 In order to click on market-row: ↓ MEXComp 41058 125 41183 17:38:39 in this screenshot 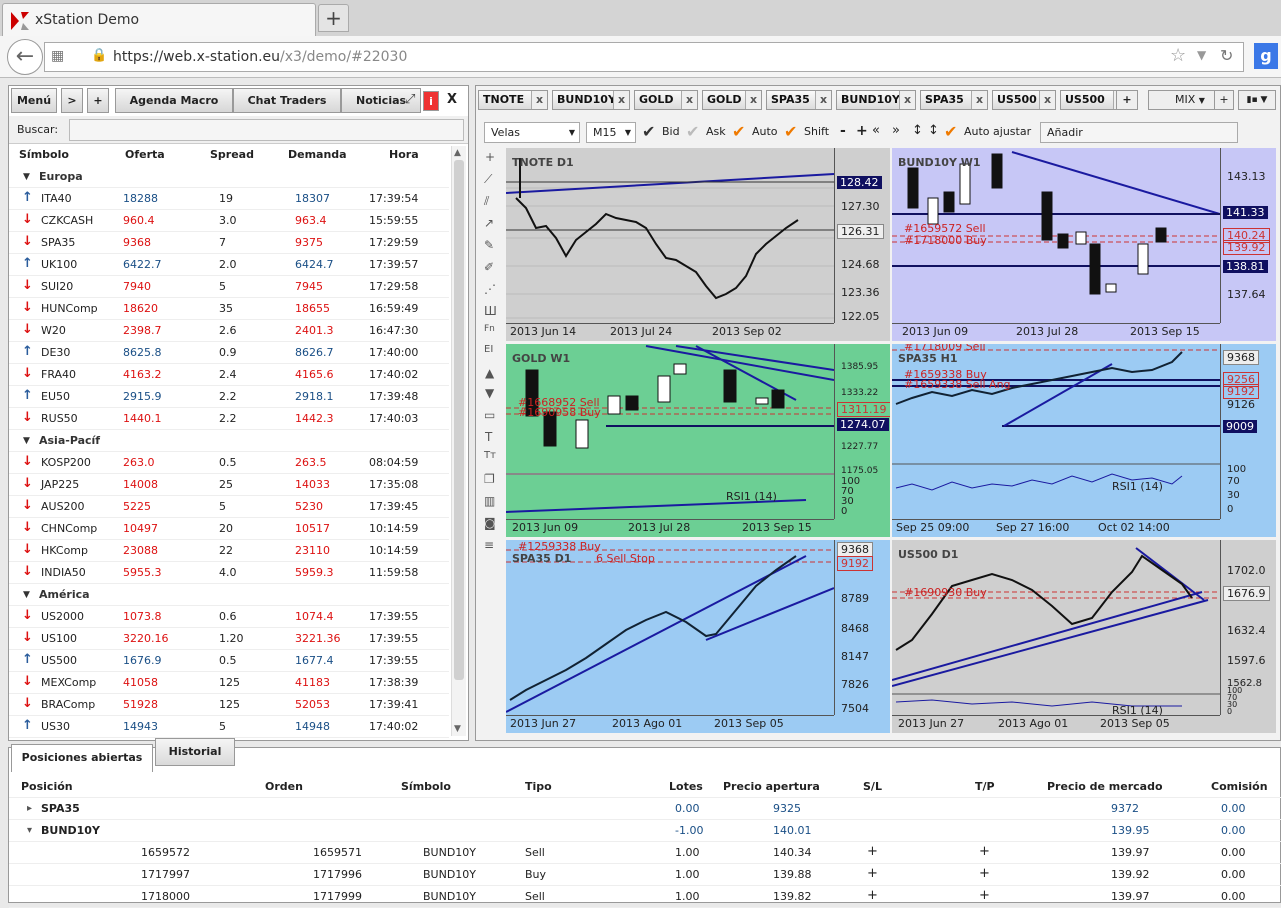, I will do `click(229, 683)`.